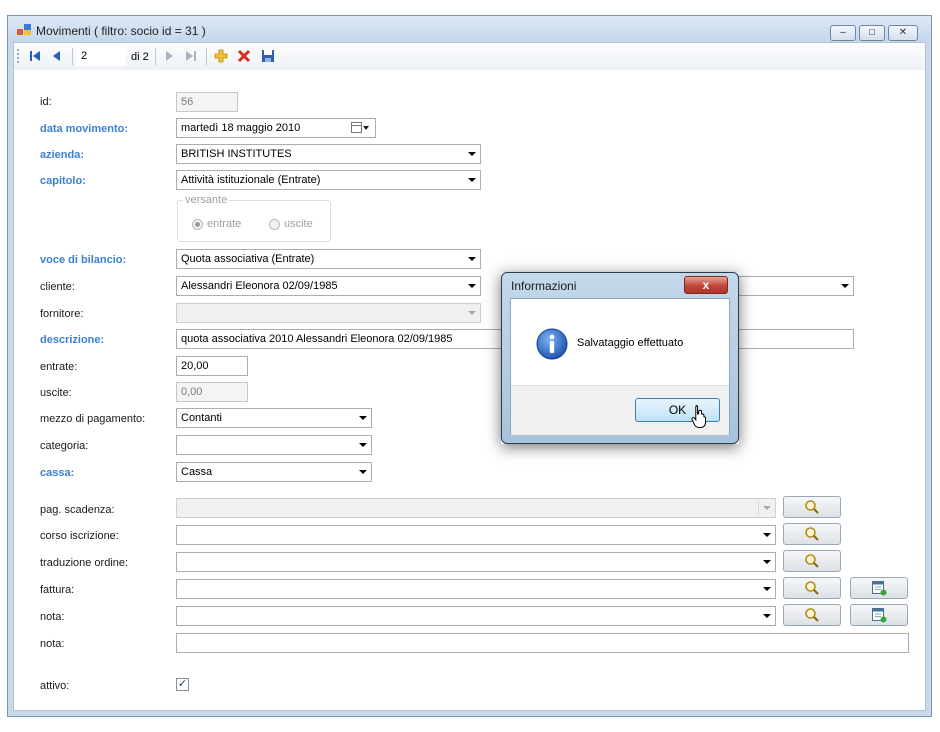 This screenshot has width=940, height=732. What do you see at coordinates (542, 643) in the screenshot?
I see `nota-field` at bounding box center [542, 643].